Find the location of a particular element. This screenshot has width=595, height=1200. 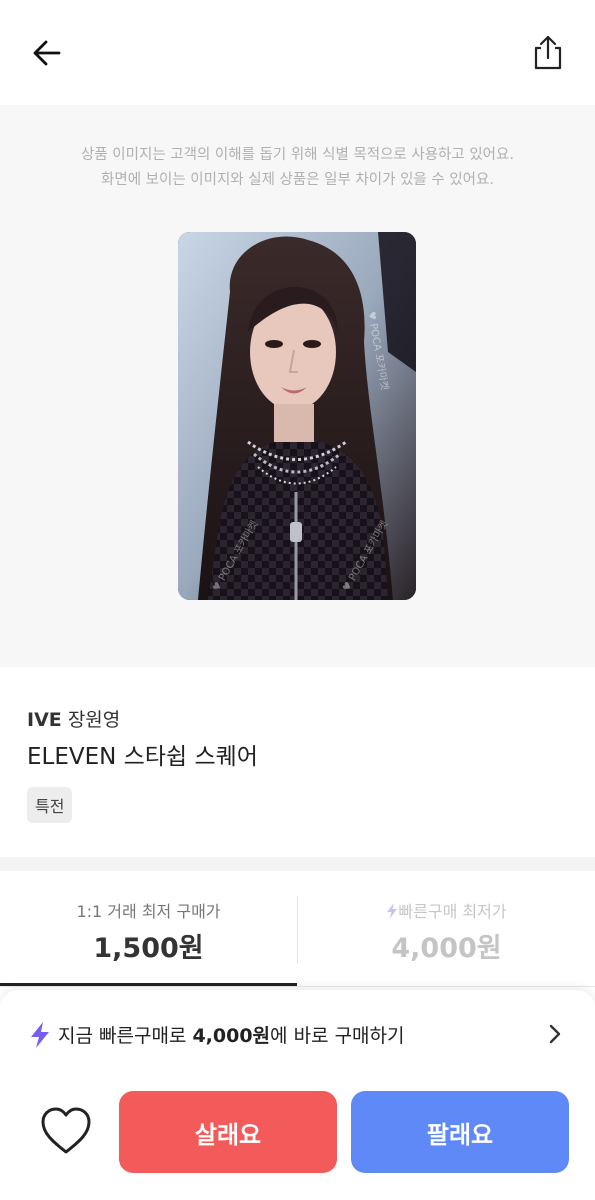

quick-buy-price-value: 4,000원 is located at coordinates (446, 948).